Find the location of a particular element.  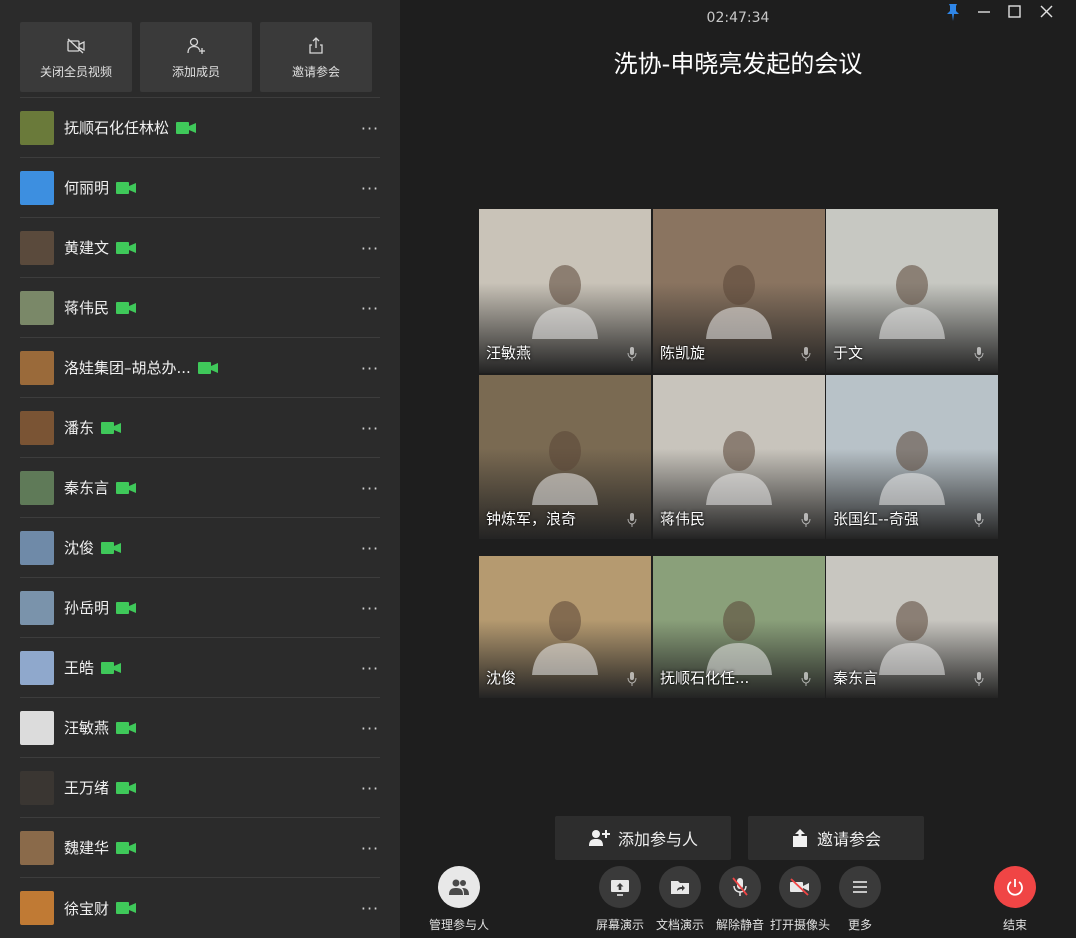

member-name: 潘东 is located at coordinates (79, 428).